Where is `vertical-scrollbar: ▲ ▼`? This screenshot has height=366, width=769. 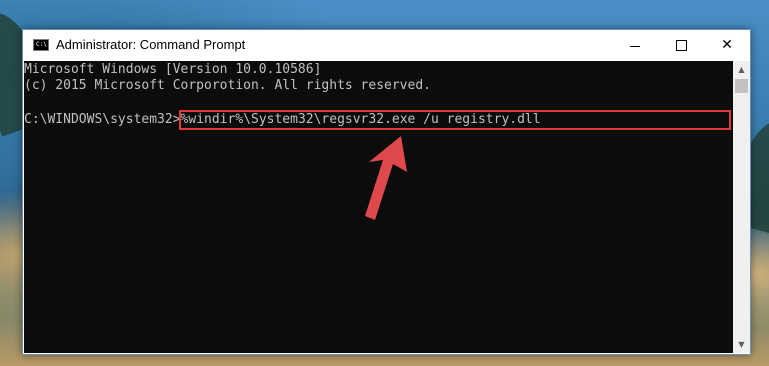
vertical-scrollbar: ▲ ▼ is located at coordinates (741, 207).